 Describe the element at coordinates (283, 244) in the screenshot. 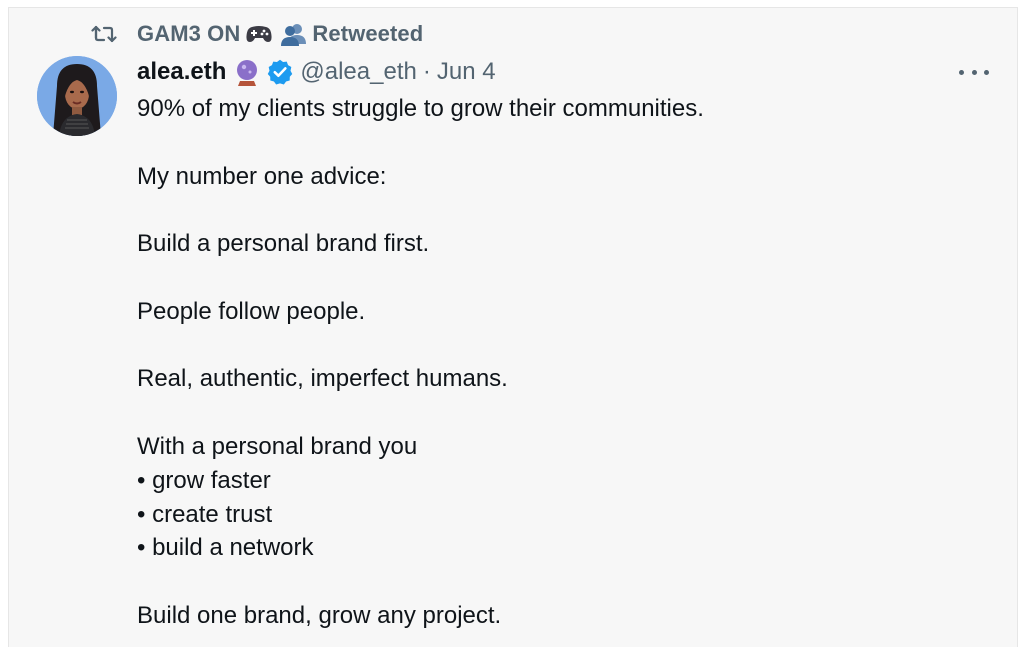

I see `tweet-line: Build a personal brand first.` at that location.